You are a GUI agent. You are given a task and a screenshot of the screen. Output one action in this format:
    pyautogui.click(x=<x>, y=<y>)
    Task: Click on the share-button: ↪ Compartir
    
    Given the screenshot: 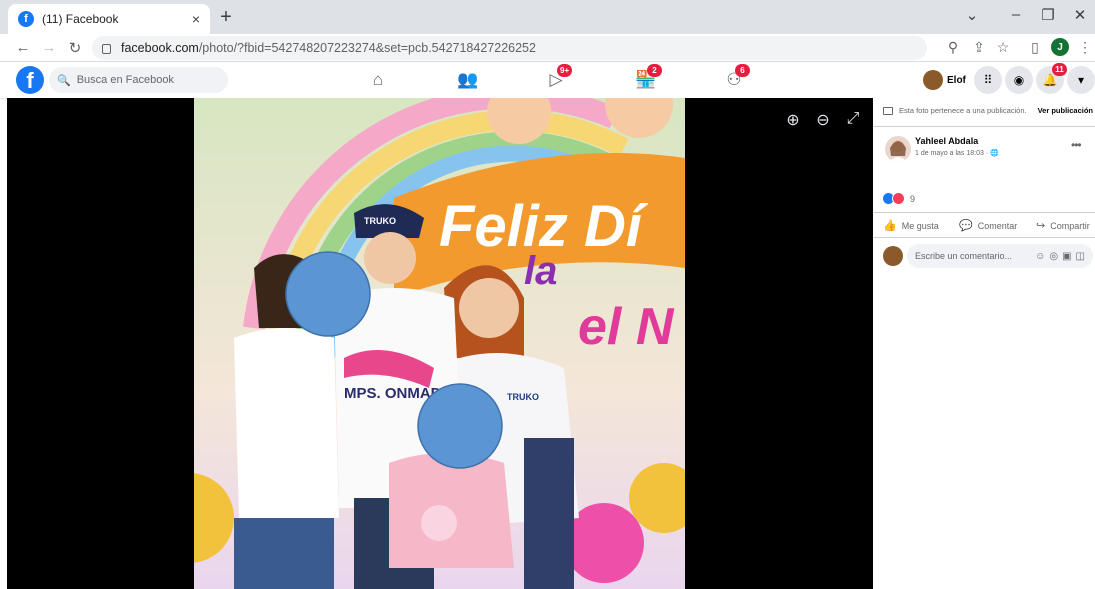 What is the action you would take?
    pyautogui.click(x=1063, y=225)
    